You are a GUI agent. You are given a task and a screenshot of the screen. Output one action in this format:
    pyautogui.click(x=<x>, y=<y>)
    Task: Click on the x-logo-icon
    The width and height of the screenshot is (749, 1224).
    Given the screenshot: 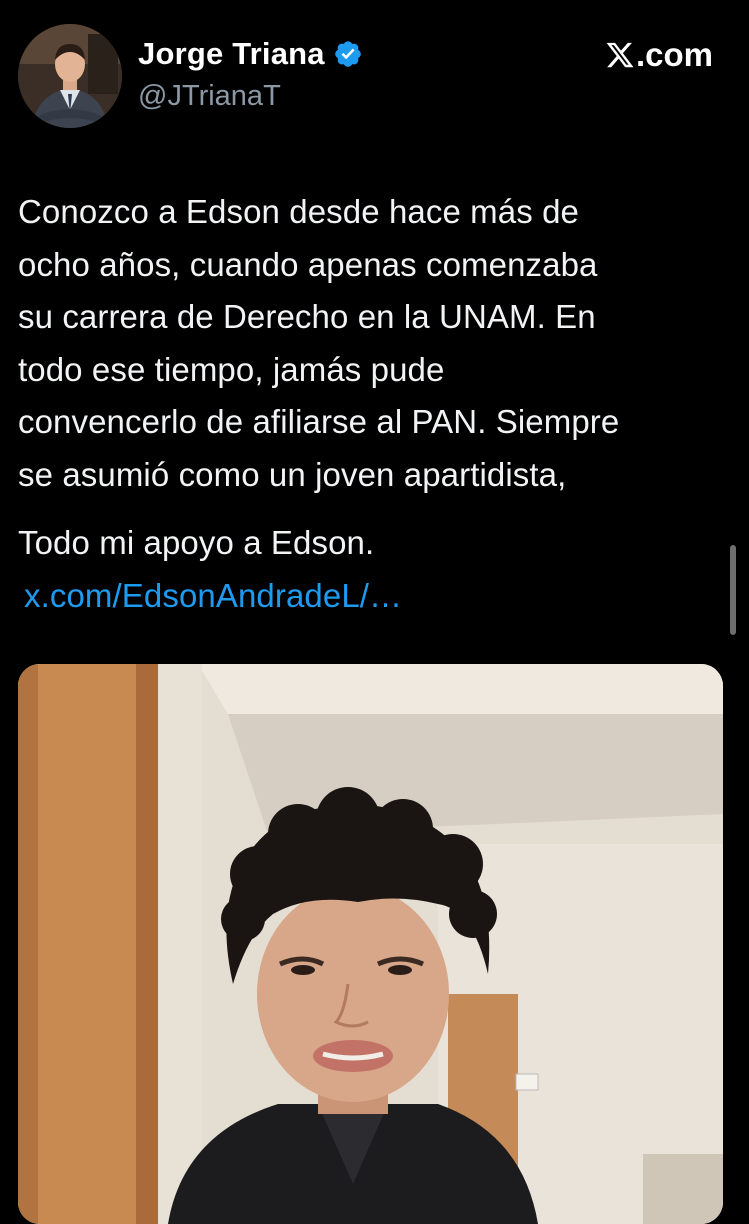 What is the action you would take?
    pyautogui.click(x=620, y=55)
    